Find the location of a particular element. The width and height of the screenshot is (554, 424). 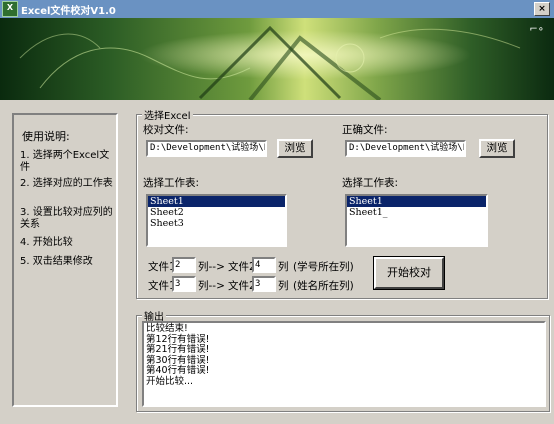

check-sheet-label: 选择工作表: is located at coordinates (171, 183).